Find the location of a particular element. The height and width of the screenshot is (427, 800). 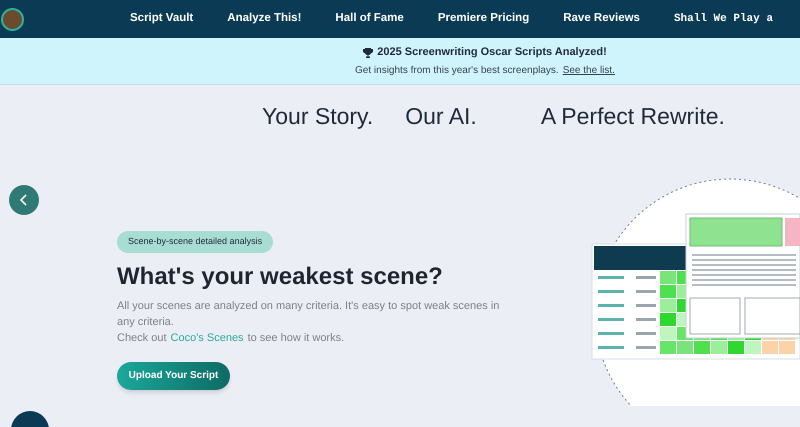

cta-text: to see how it works. is located at coordinates (296, 338).